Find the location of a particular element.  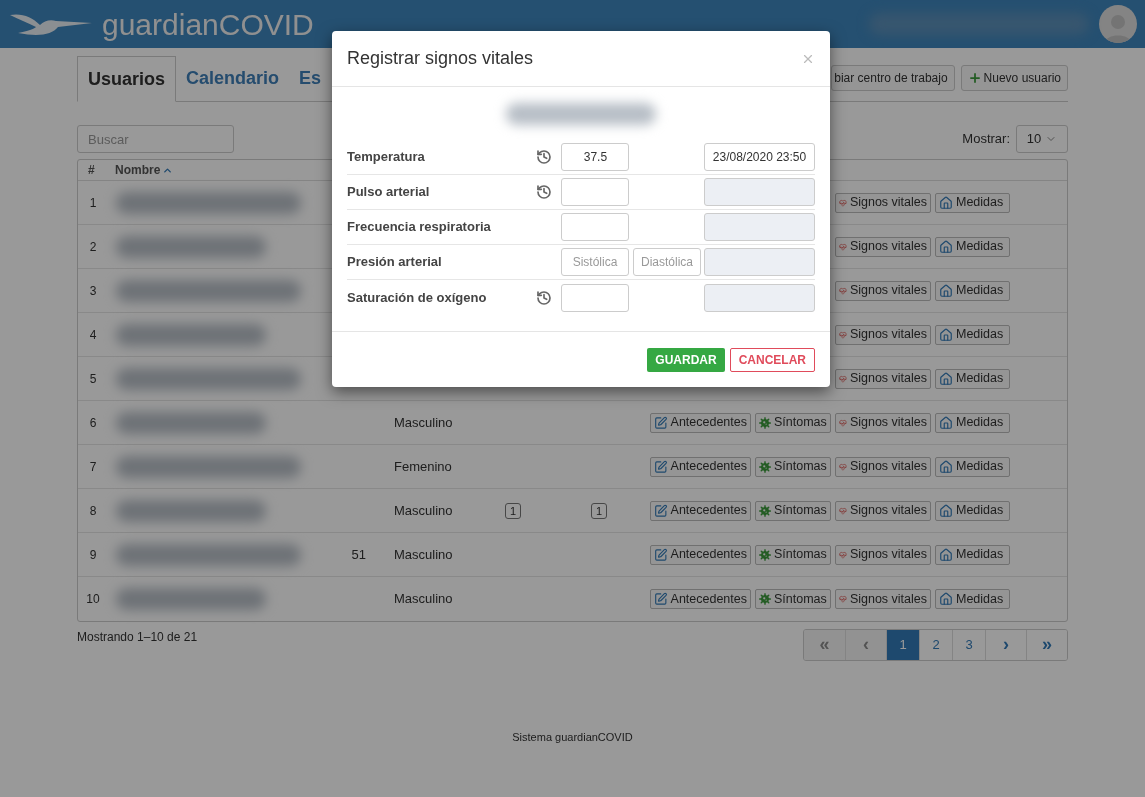

column-header: Nombre is located at coordinates (138, 170).